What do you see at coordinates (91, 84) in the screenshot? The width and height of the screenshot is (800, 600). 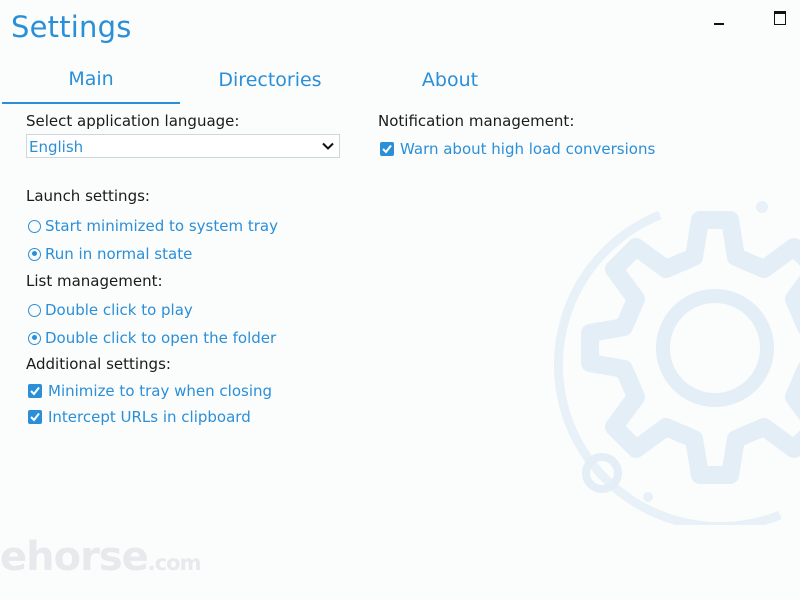 I see `tab-main: Main` at bounding box center [91, 84].